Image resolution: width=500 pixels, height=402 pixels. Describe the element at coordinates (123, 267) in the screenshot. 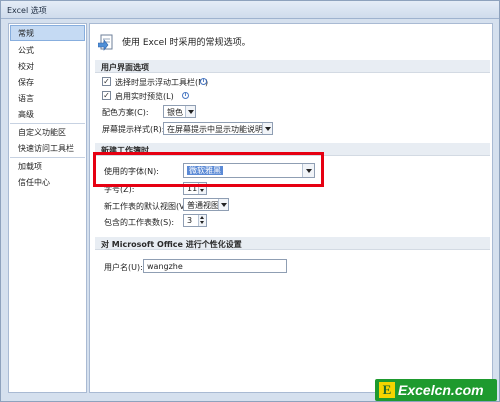

I see `username-label: 用户名(U):` at that location.